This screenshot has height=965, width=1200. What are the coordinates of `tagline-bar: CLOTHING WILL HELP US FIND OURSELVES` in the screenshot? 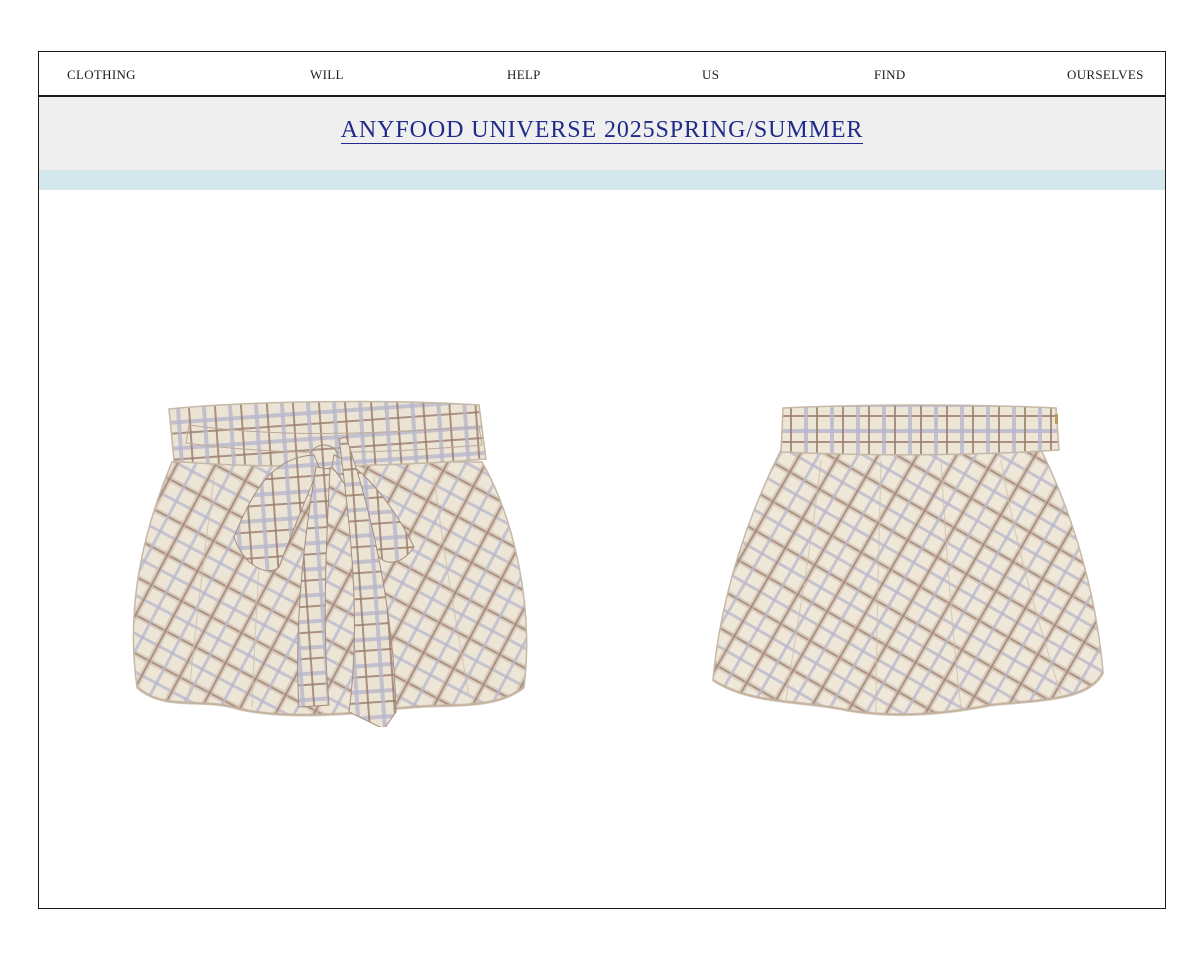 It's located at (602, 74).